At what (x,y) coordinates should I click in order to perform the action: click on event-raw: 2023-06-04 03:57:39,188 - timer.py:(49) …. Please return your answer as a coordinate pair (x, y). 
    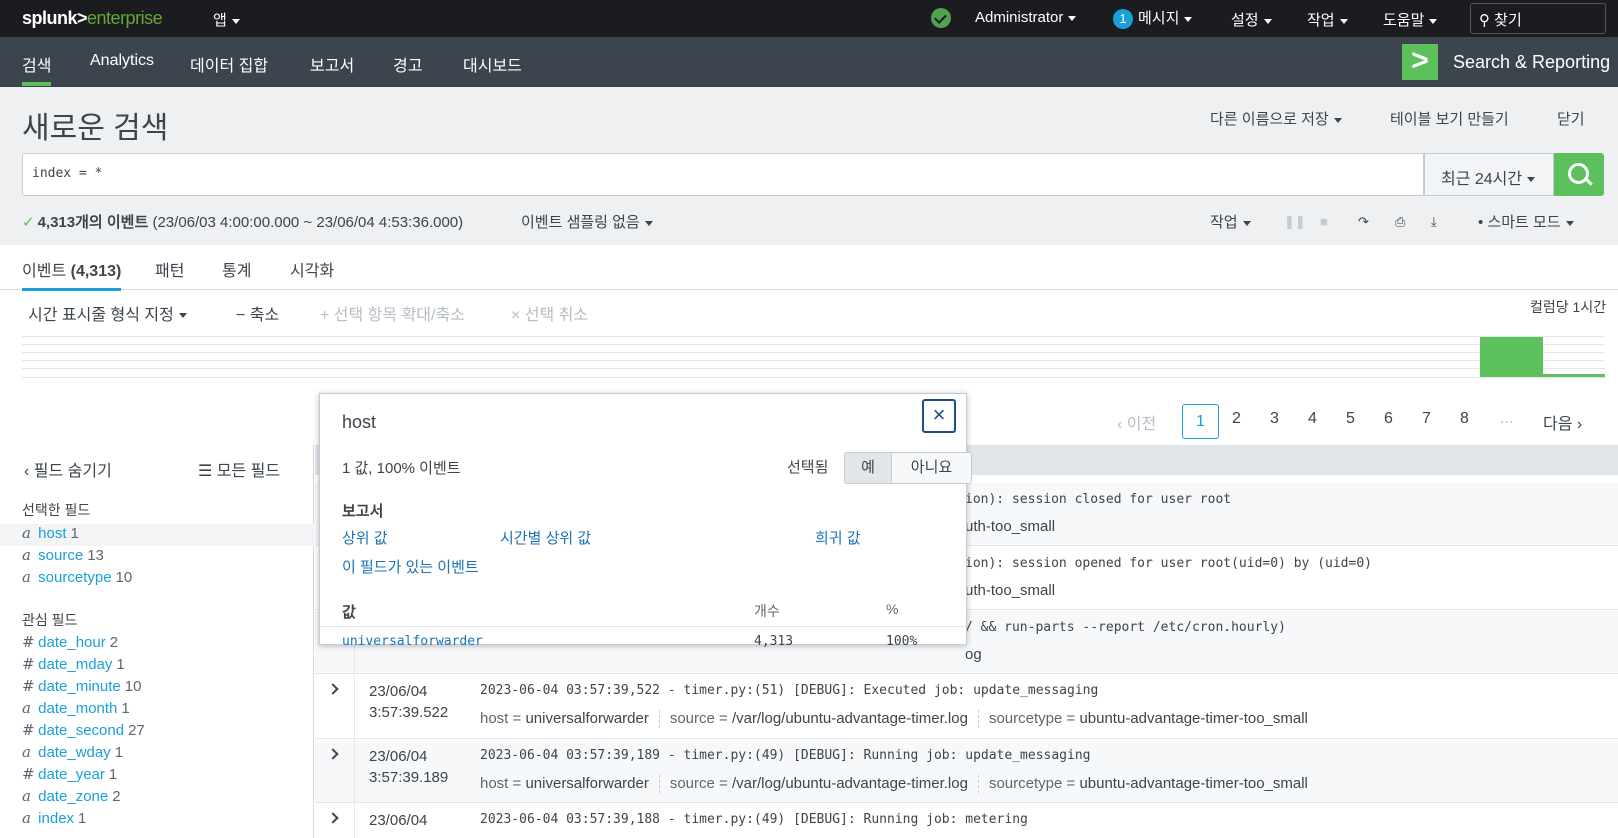
    Looking at the image, I should click on (754, 819).